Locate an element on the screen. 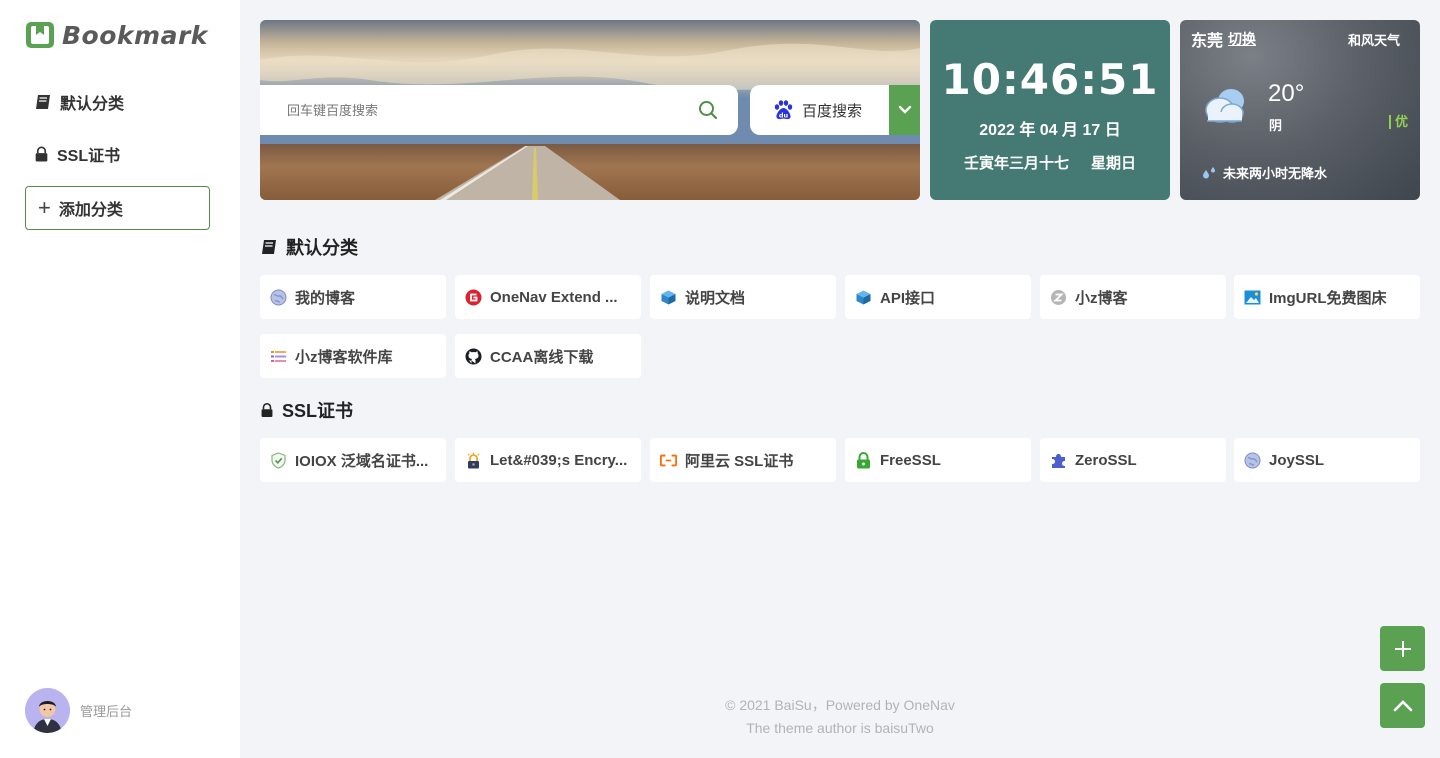 This screenshot has width=1440, height=758. onenav-icon is located at coordinates (473, 297).